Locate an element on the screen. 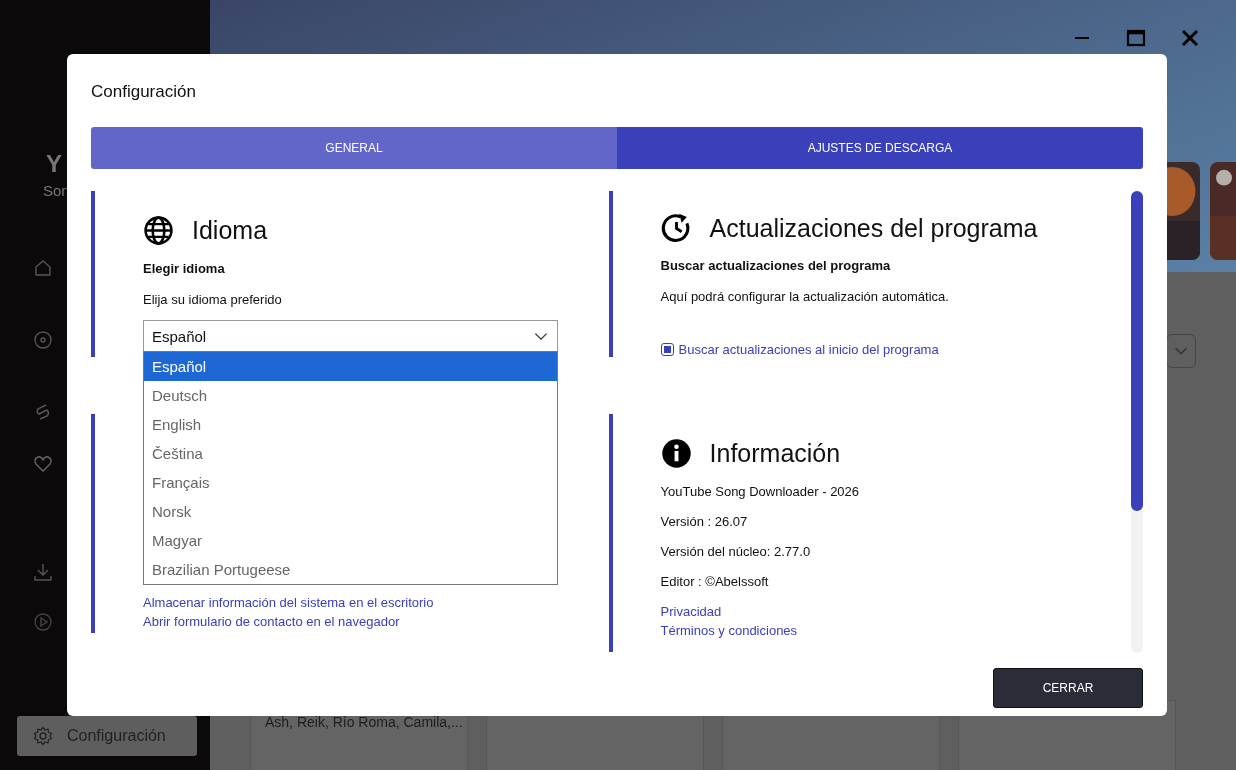 The image size is (1236, 770). section-heading: Idioma is located at coordinates (230, 230).